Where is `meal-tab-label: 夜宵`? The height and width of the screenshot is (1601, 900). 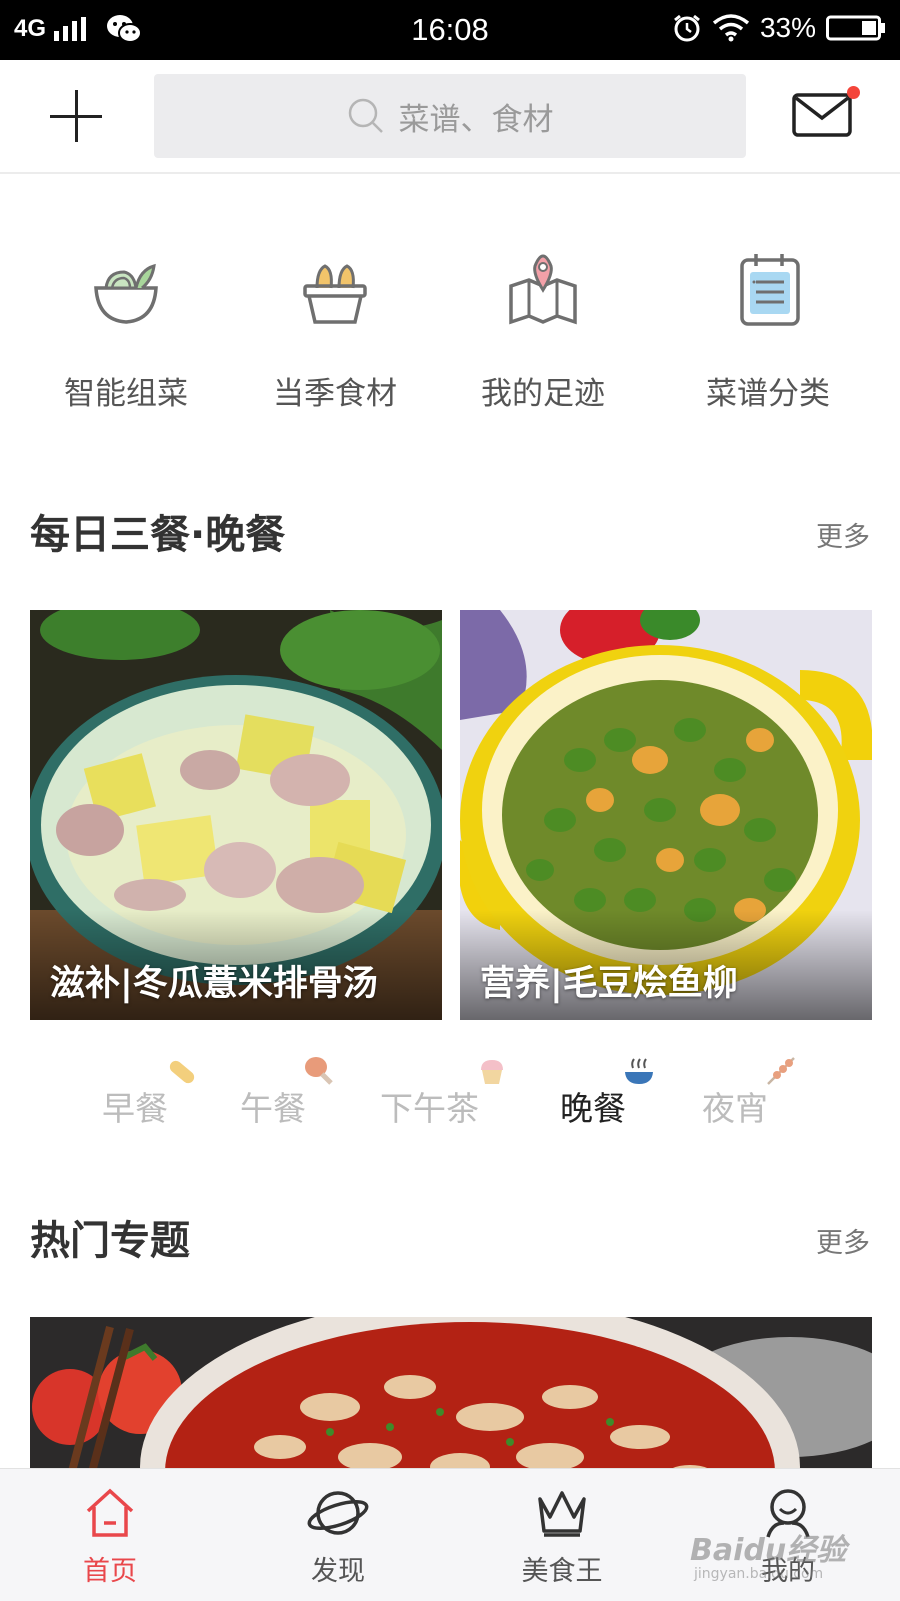
meal-tab-label: 夜宵 is located at coordinates (735, 1108).